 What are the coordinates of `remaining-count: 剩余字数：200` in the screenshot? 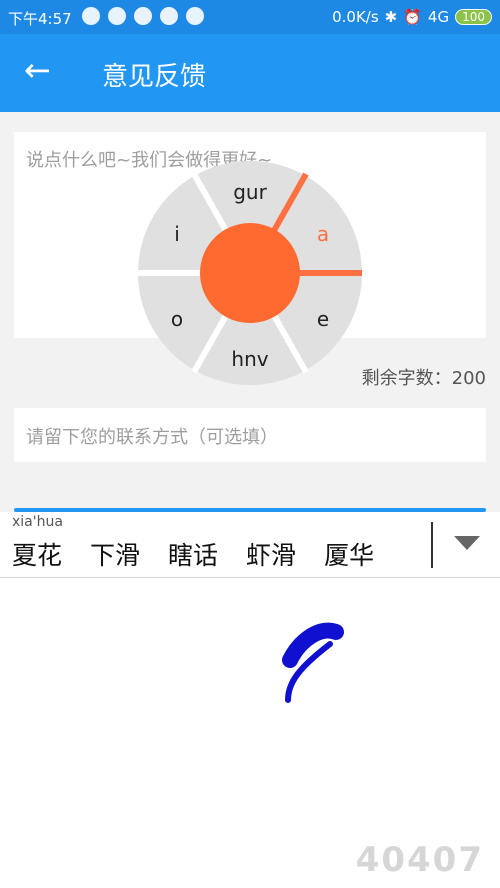 It's located at (423, 378).